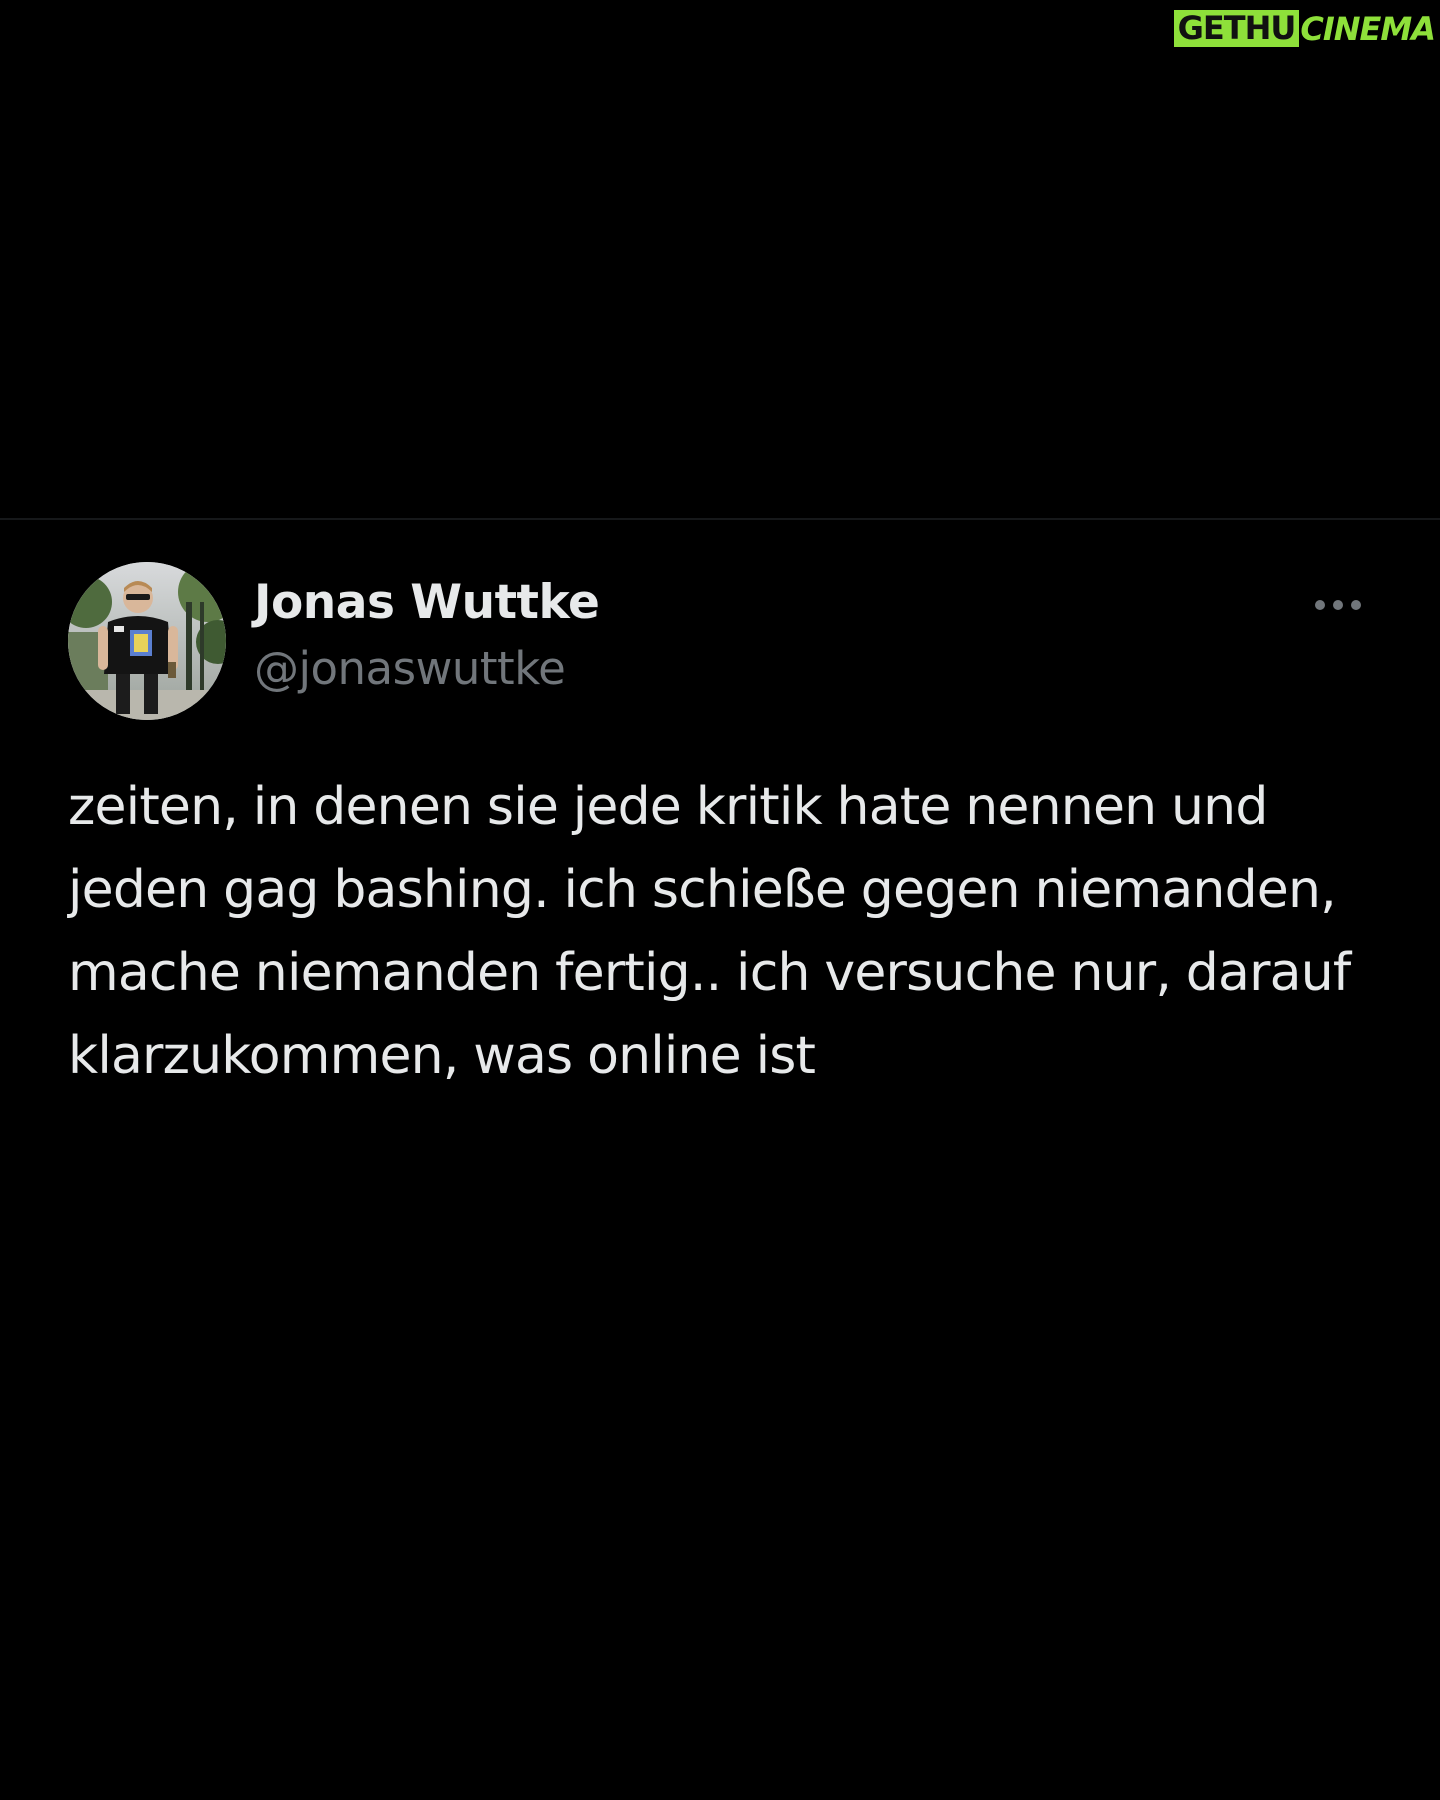  Describe the element at coordinates (718, 641) in the screenshot. I see `tweet-header: Jonas Wuttke @jonaswuttke` at that location.